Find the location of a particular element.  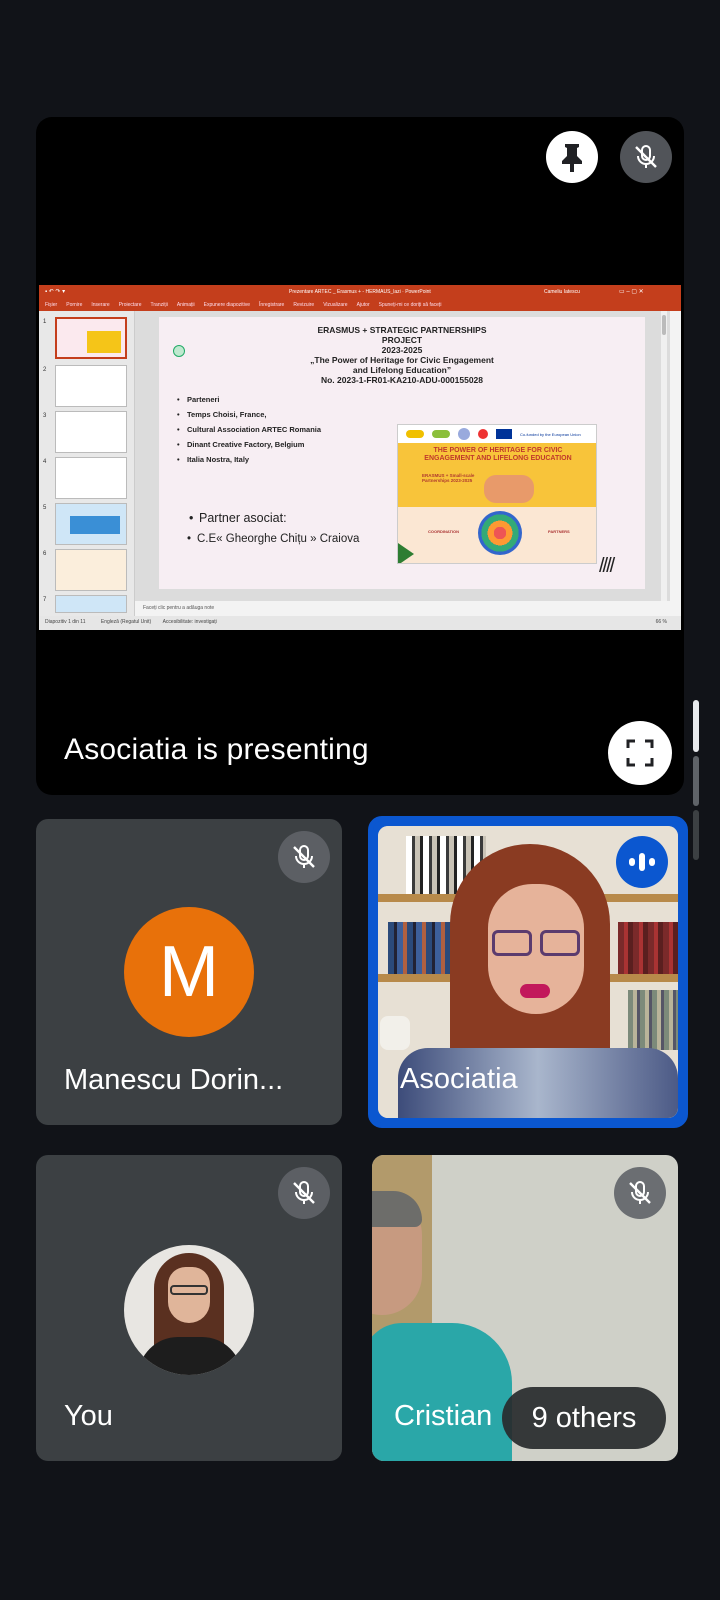

slide-title-line: 2023-2025 is located at coordinates (402, 350).